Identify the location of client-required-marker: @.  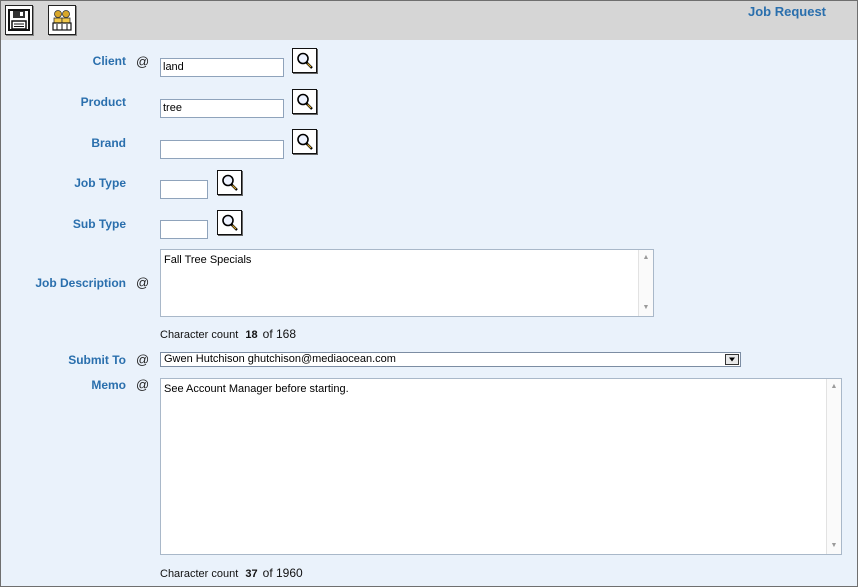
(143, 61).